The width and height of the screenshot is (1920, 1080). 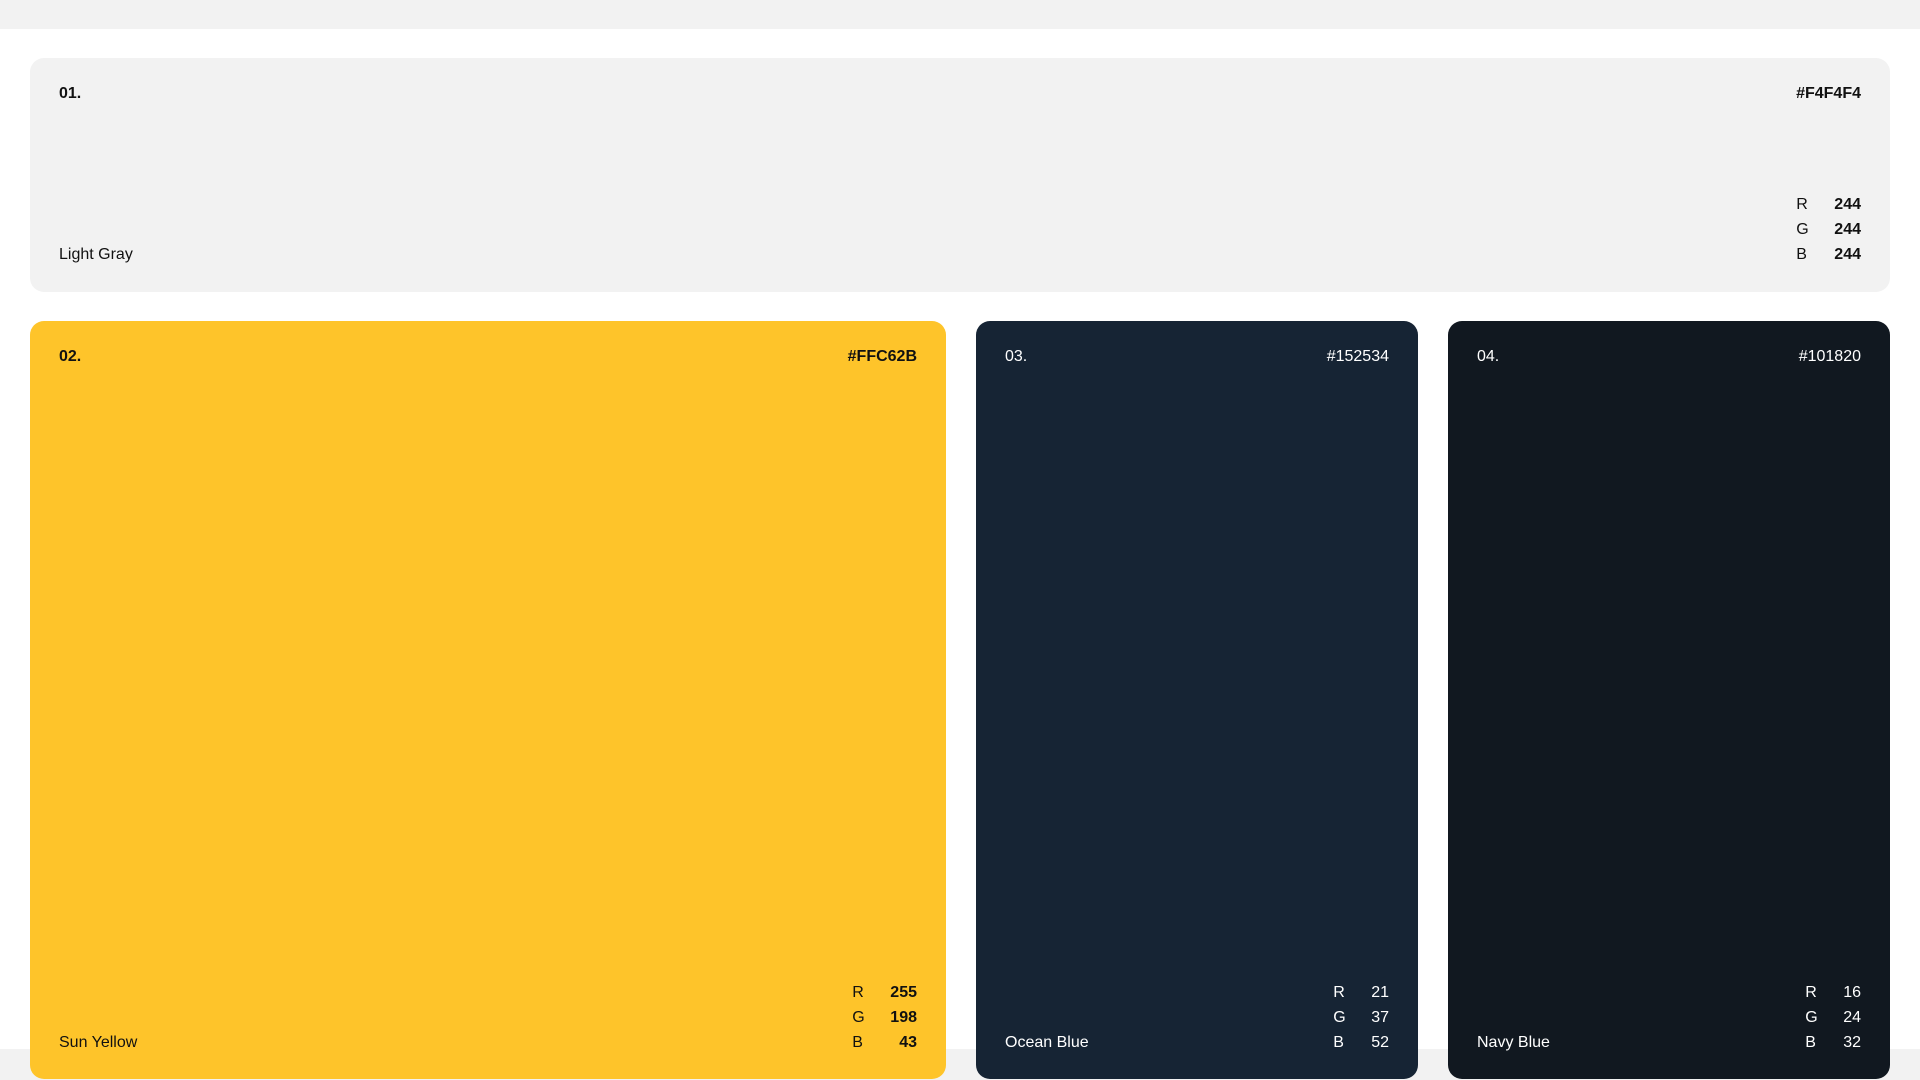 I want to click on swatch-index: 01., so click(x=70, y=93).